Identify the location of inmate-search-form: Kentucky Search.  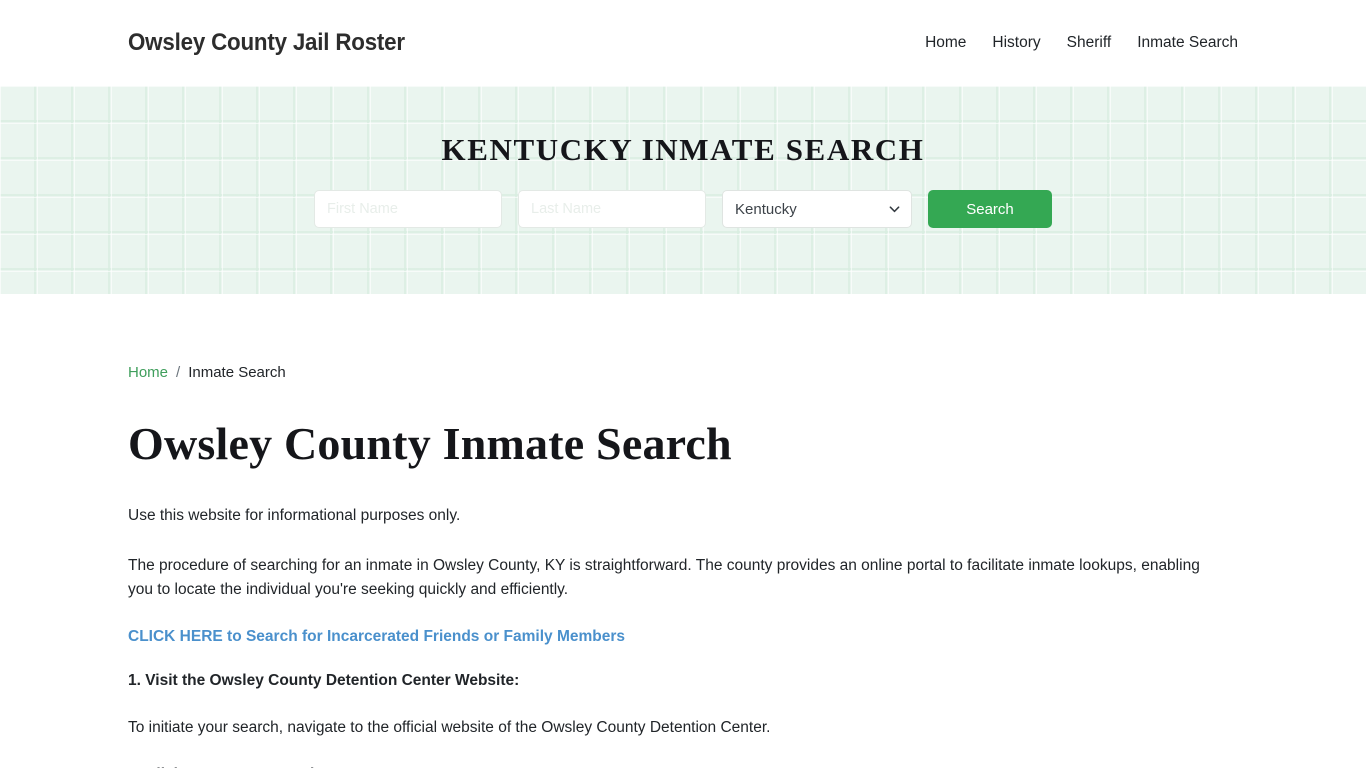
(683, 209).